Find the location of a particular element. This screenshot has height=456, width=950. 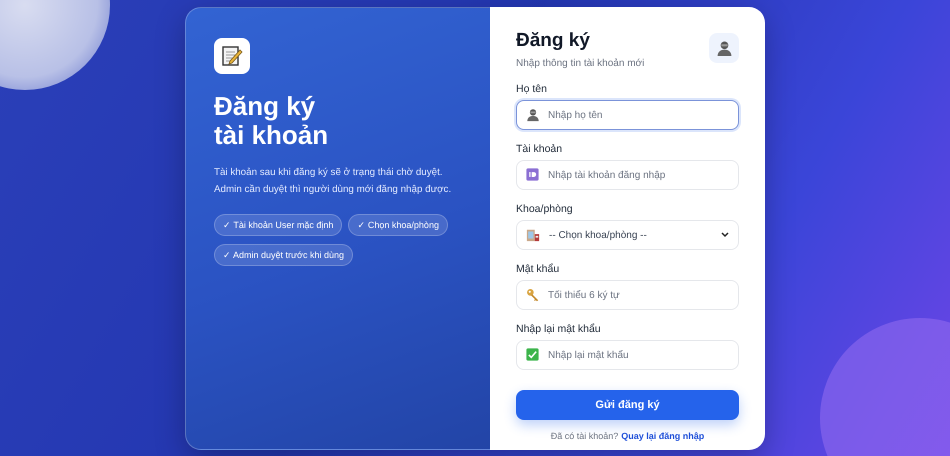

chevron-down-icon is located at coordinates (725, 235).